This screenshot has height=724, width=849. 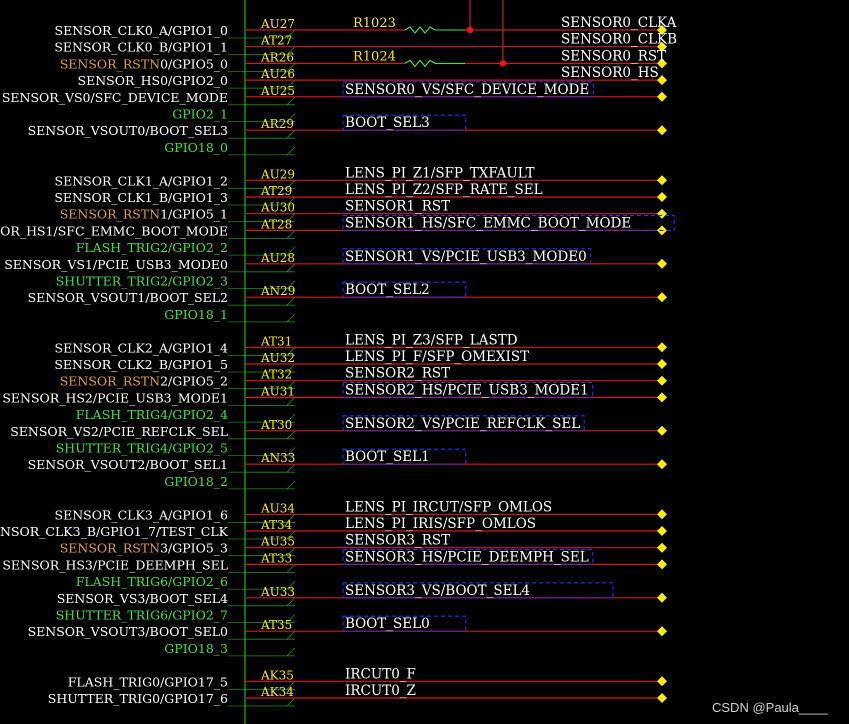 I want to click on net-label: LENS_PI_Z1/SFP_TXFAULT, so click(x=440, y=173).